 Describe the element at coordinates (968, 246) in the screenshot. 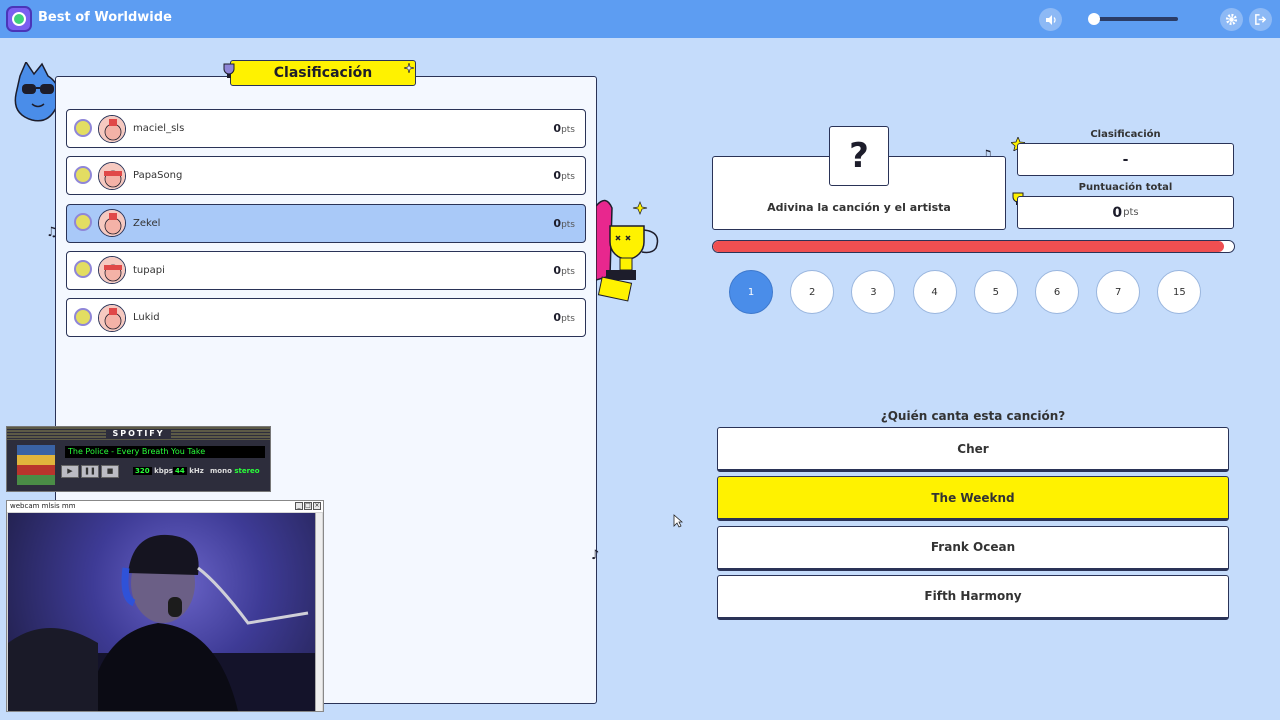

I see `timer-progress-fill` at that location.